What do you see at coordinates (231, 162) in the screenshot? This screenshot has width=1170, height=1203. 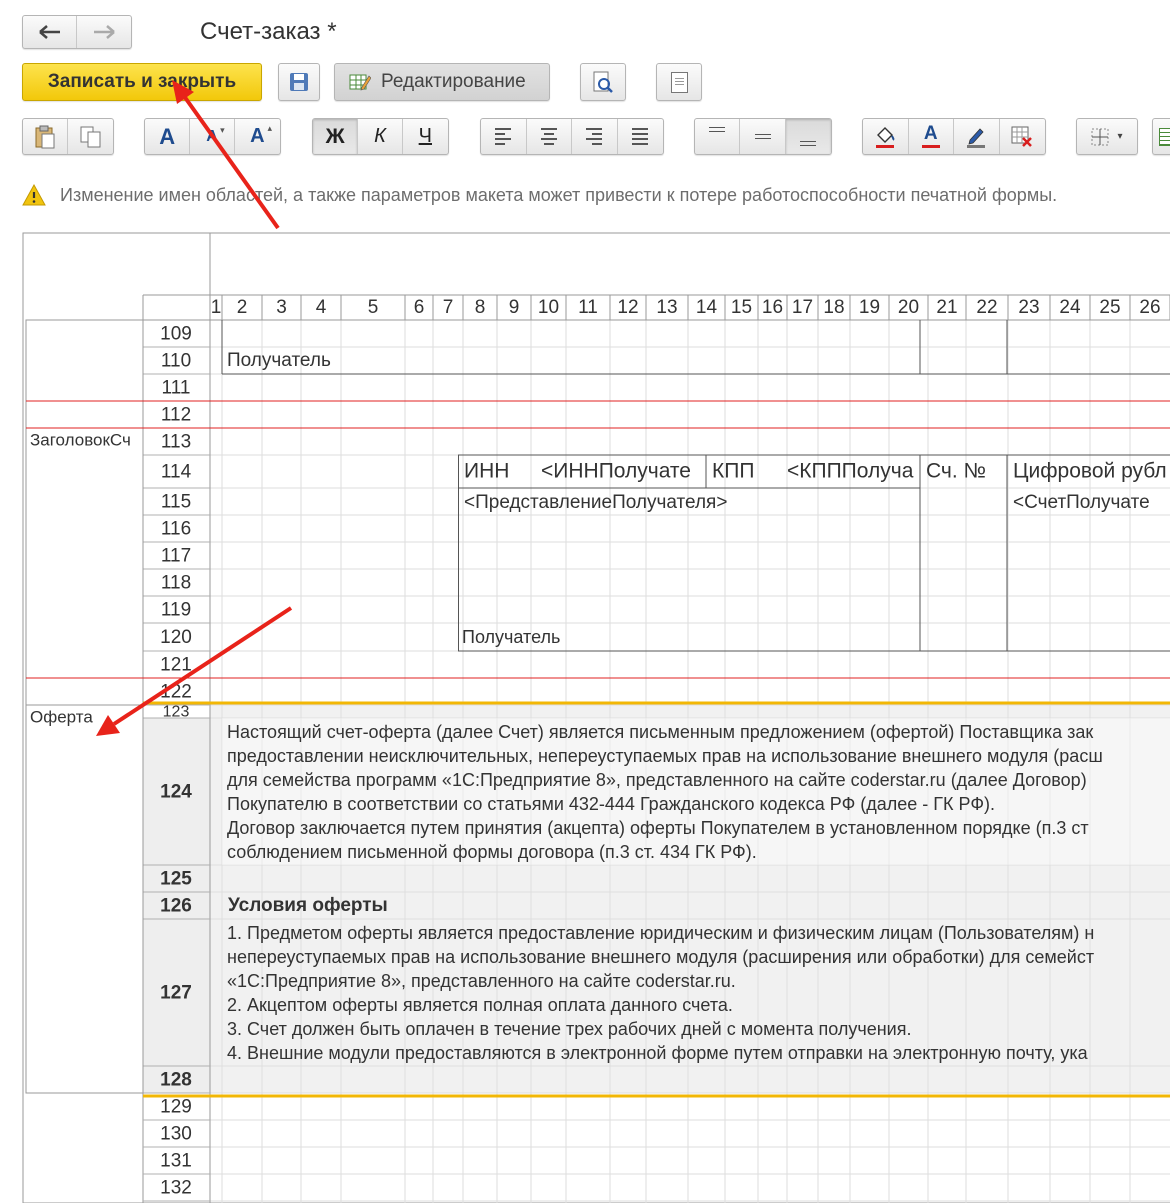 I see `annotation-arrow-save` at bounding box center [231, 162].